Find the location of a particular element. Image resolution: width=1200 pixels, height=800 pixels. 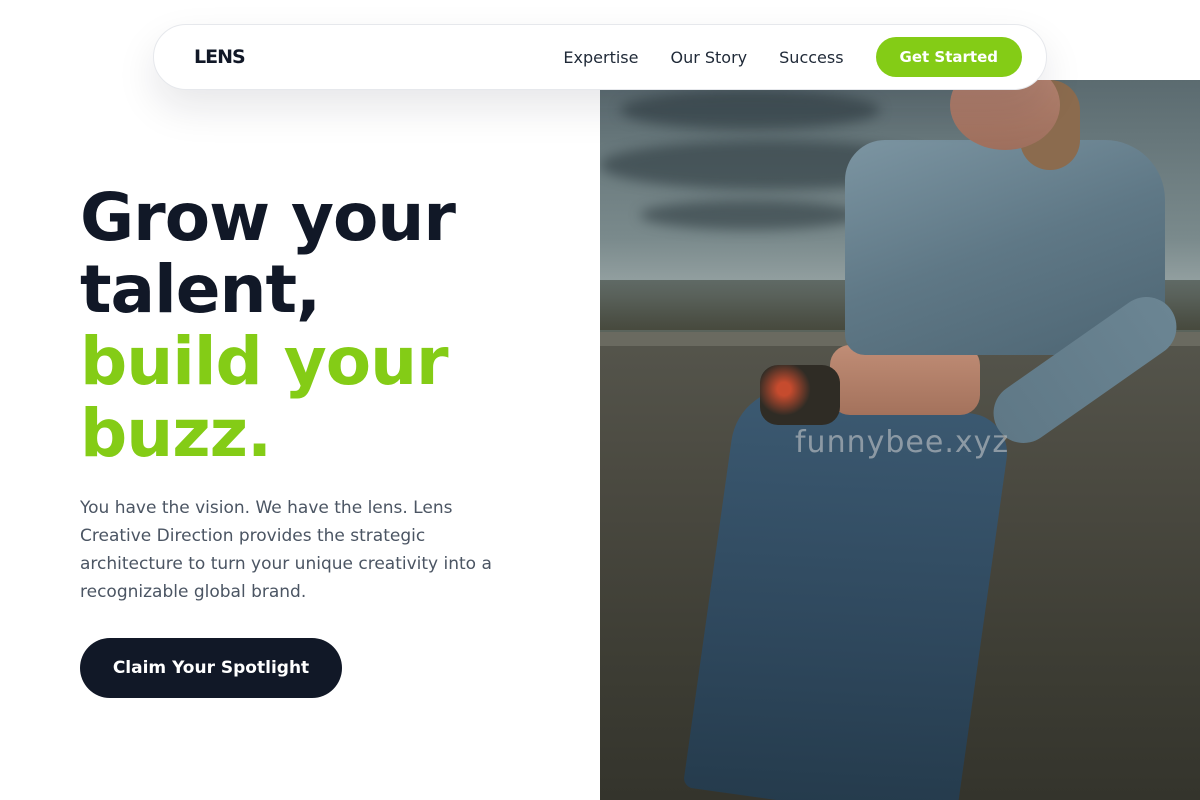

logo: LENS is located at coordinates (220, 57).